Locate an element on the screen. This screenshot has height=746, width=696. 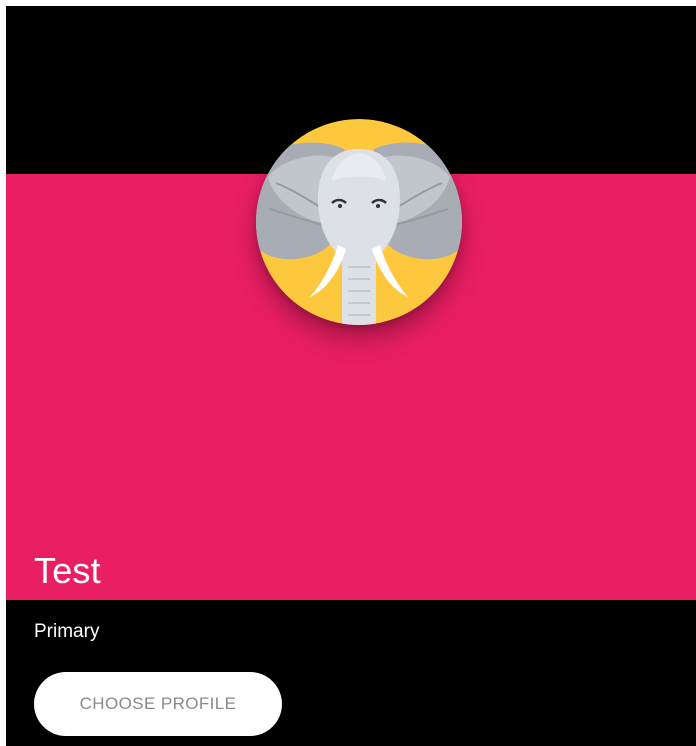
elephant-icon is located at coordinates (359, 222).